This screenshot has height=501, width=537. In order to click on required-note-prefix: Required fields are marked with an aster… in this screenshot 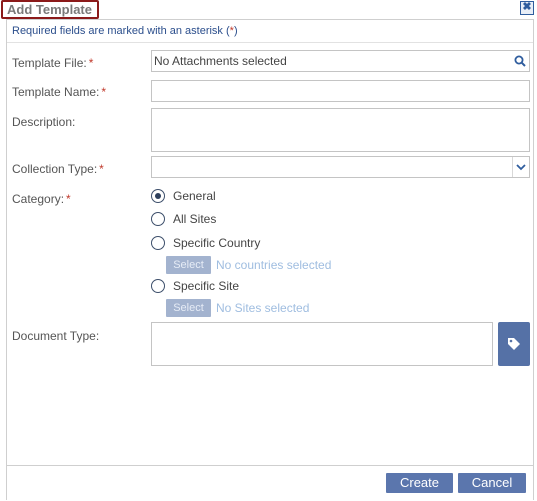, I will do `click(121, 31)`.